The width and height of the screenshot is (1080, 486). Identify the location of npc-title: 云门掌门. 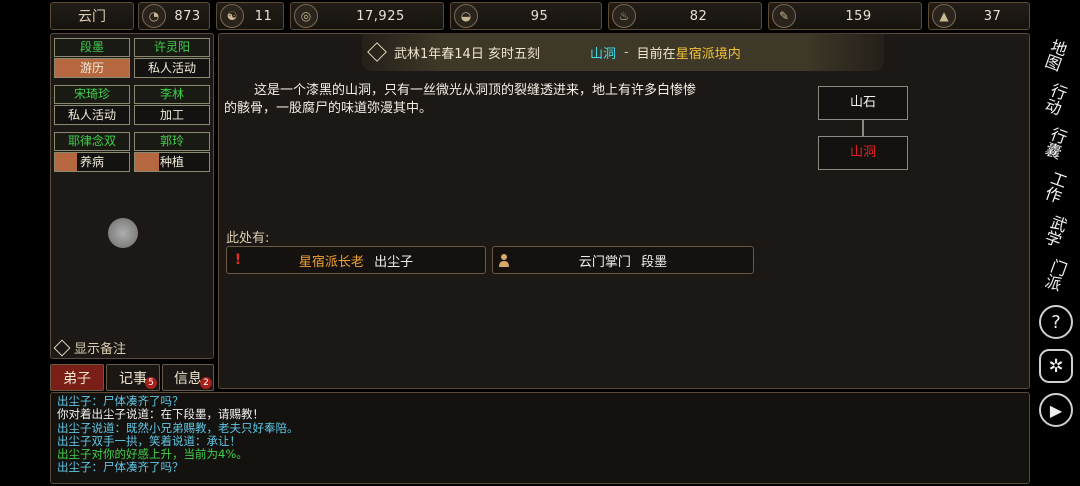
(604, 262).